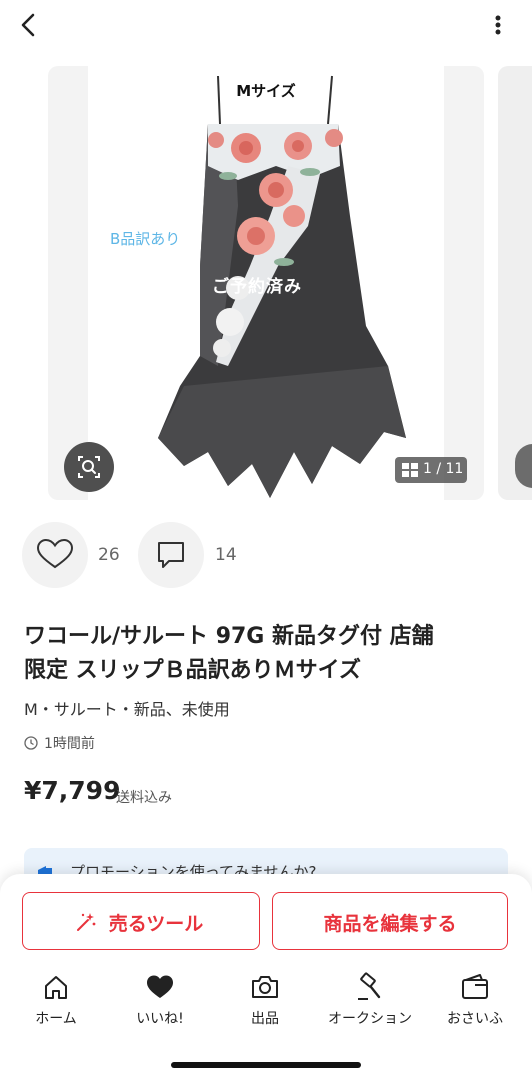  What do you see at coordinates (72, 790) in the screenshot?
I see `price: ¥7,799` at bounding box center [72, 790].